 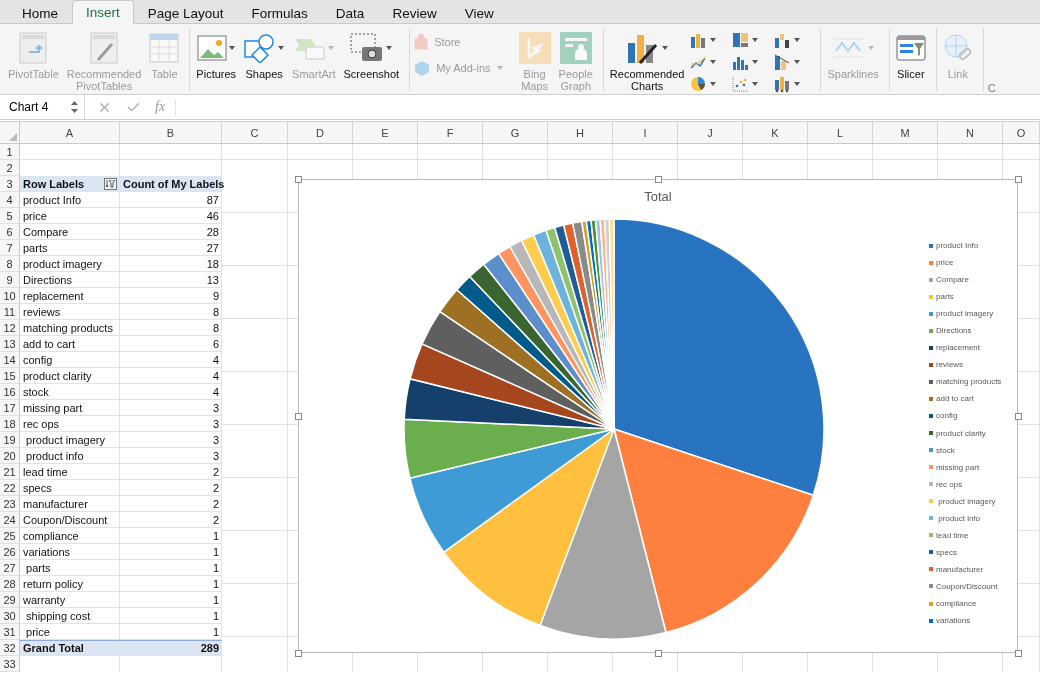 What do you see at coordinates (103, 12) in the screenshot?
I see `ribbon-tab: Insert` at bounding box center [103, 12].